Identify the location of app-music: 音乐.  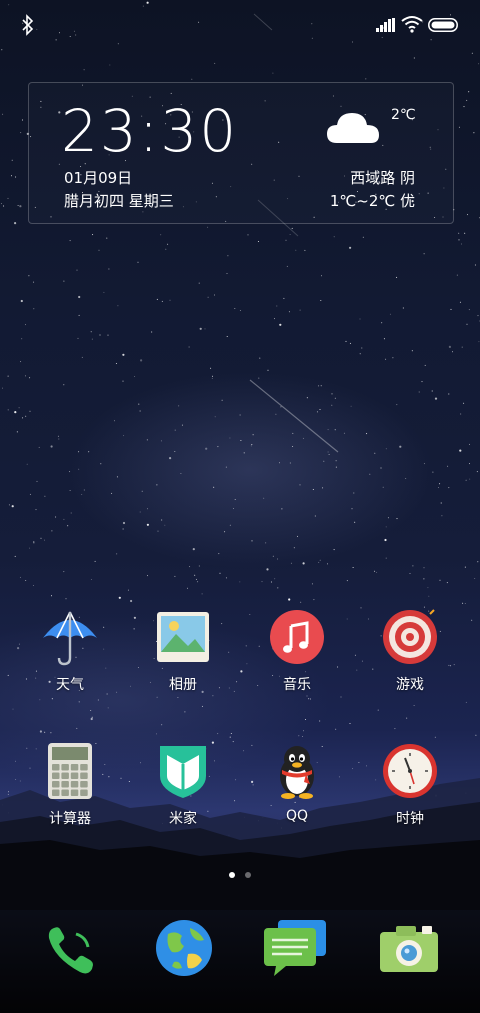
(297, 651).